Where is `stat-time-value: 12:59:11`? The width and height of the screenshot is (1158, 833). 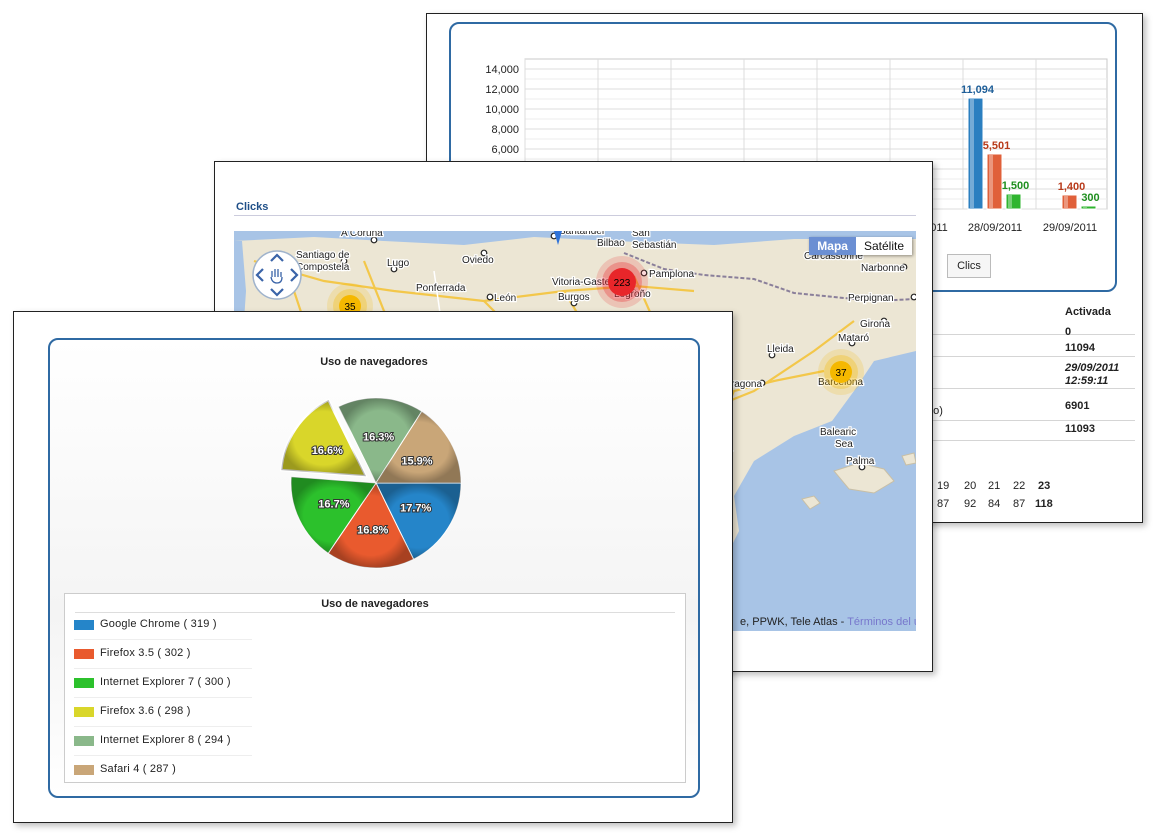
stat-time-value: 12:59:11 is located at coordinates (1087, 381).